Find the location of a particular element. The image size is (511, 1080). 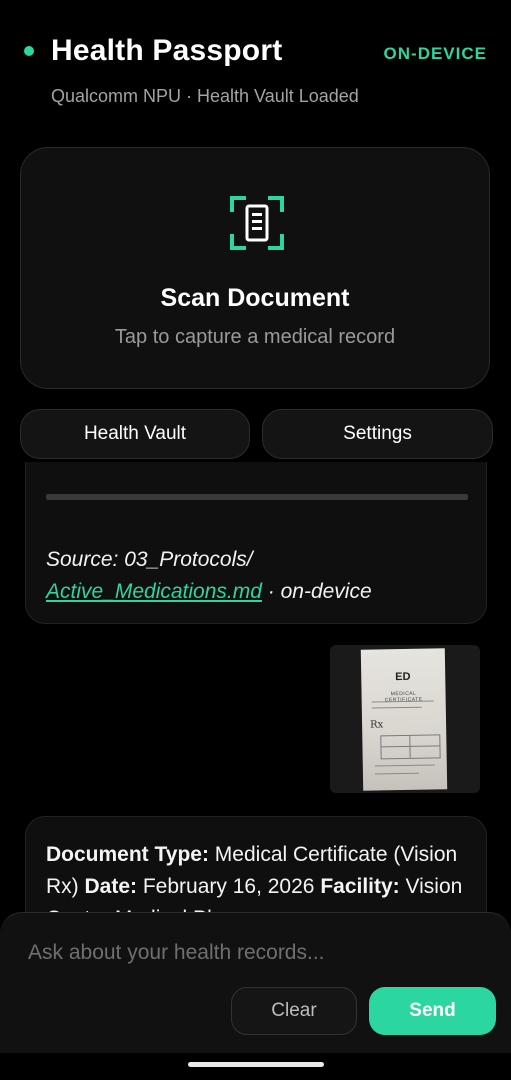

app-title: Health Passport is located at coordinates (167, 50).